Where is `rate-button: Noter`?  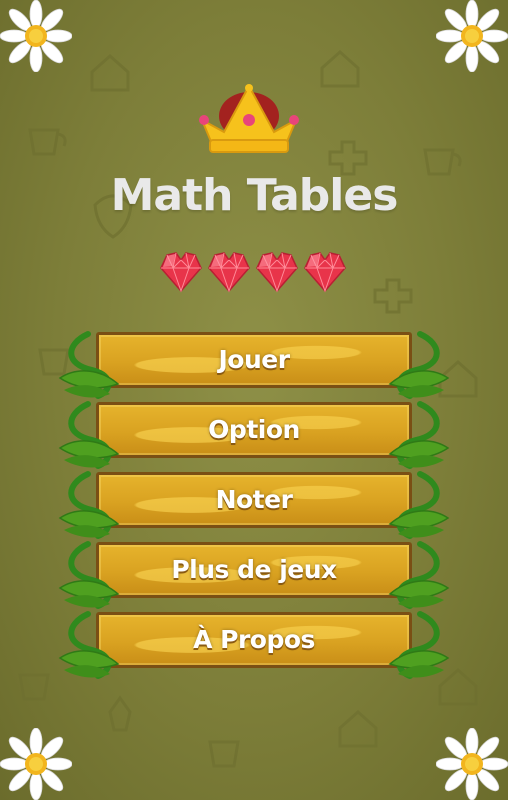
rate-button: Noter is located at coordinates (254, 504).